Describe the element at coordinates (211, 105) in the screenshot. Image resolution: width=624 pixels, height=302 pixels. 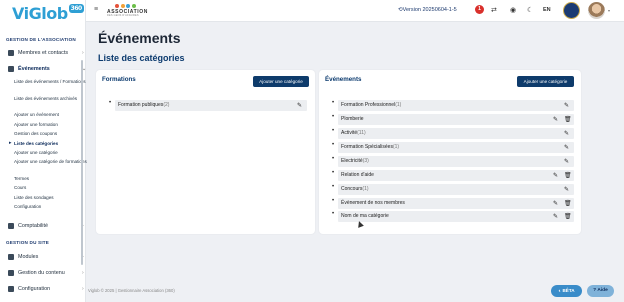
I see `category-row: Formation publiques(2) ✎` at that location.